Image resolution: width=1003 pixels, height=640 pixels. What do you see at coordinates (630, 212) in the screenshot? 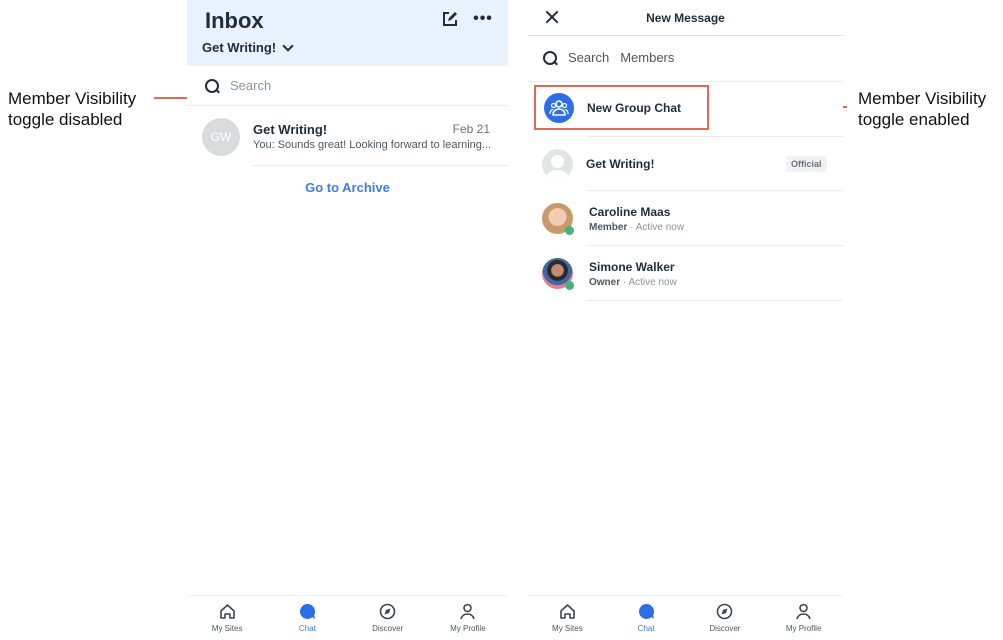
I see `member-name: Caroline Maas` at bounding box center [630, 212].